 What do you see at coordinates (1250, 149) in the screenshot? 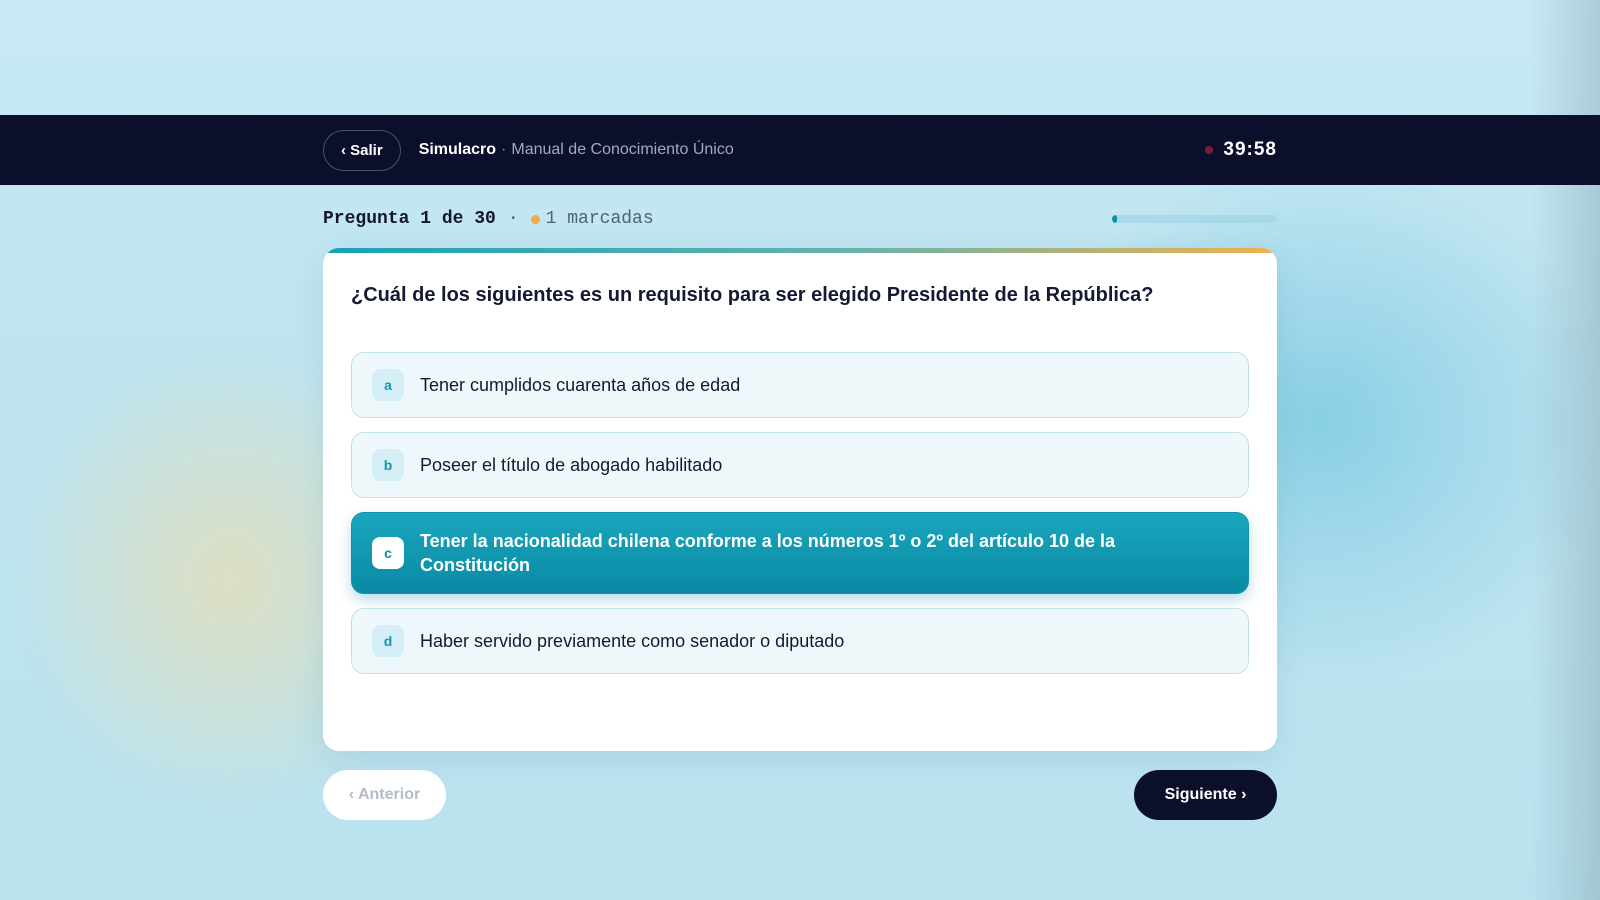
I see `timer-value: 39:58` at bounding box center [1250, 149].